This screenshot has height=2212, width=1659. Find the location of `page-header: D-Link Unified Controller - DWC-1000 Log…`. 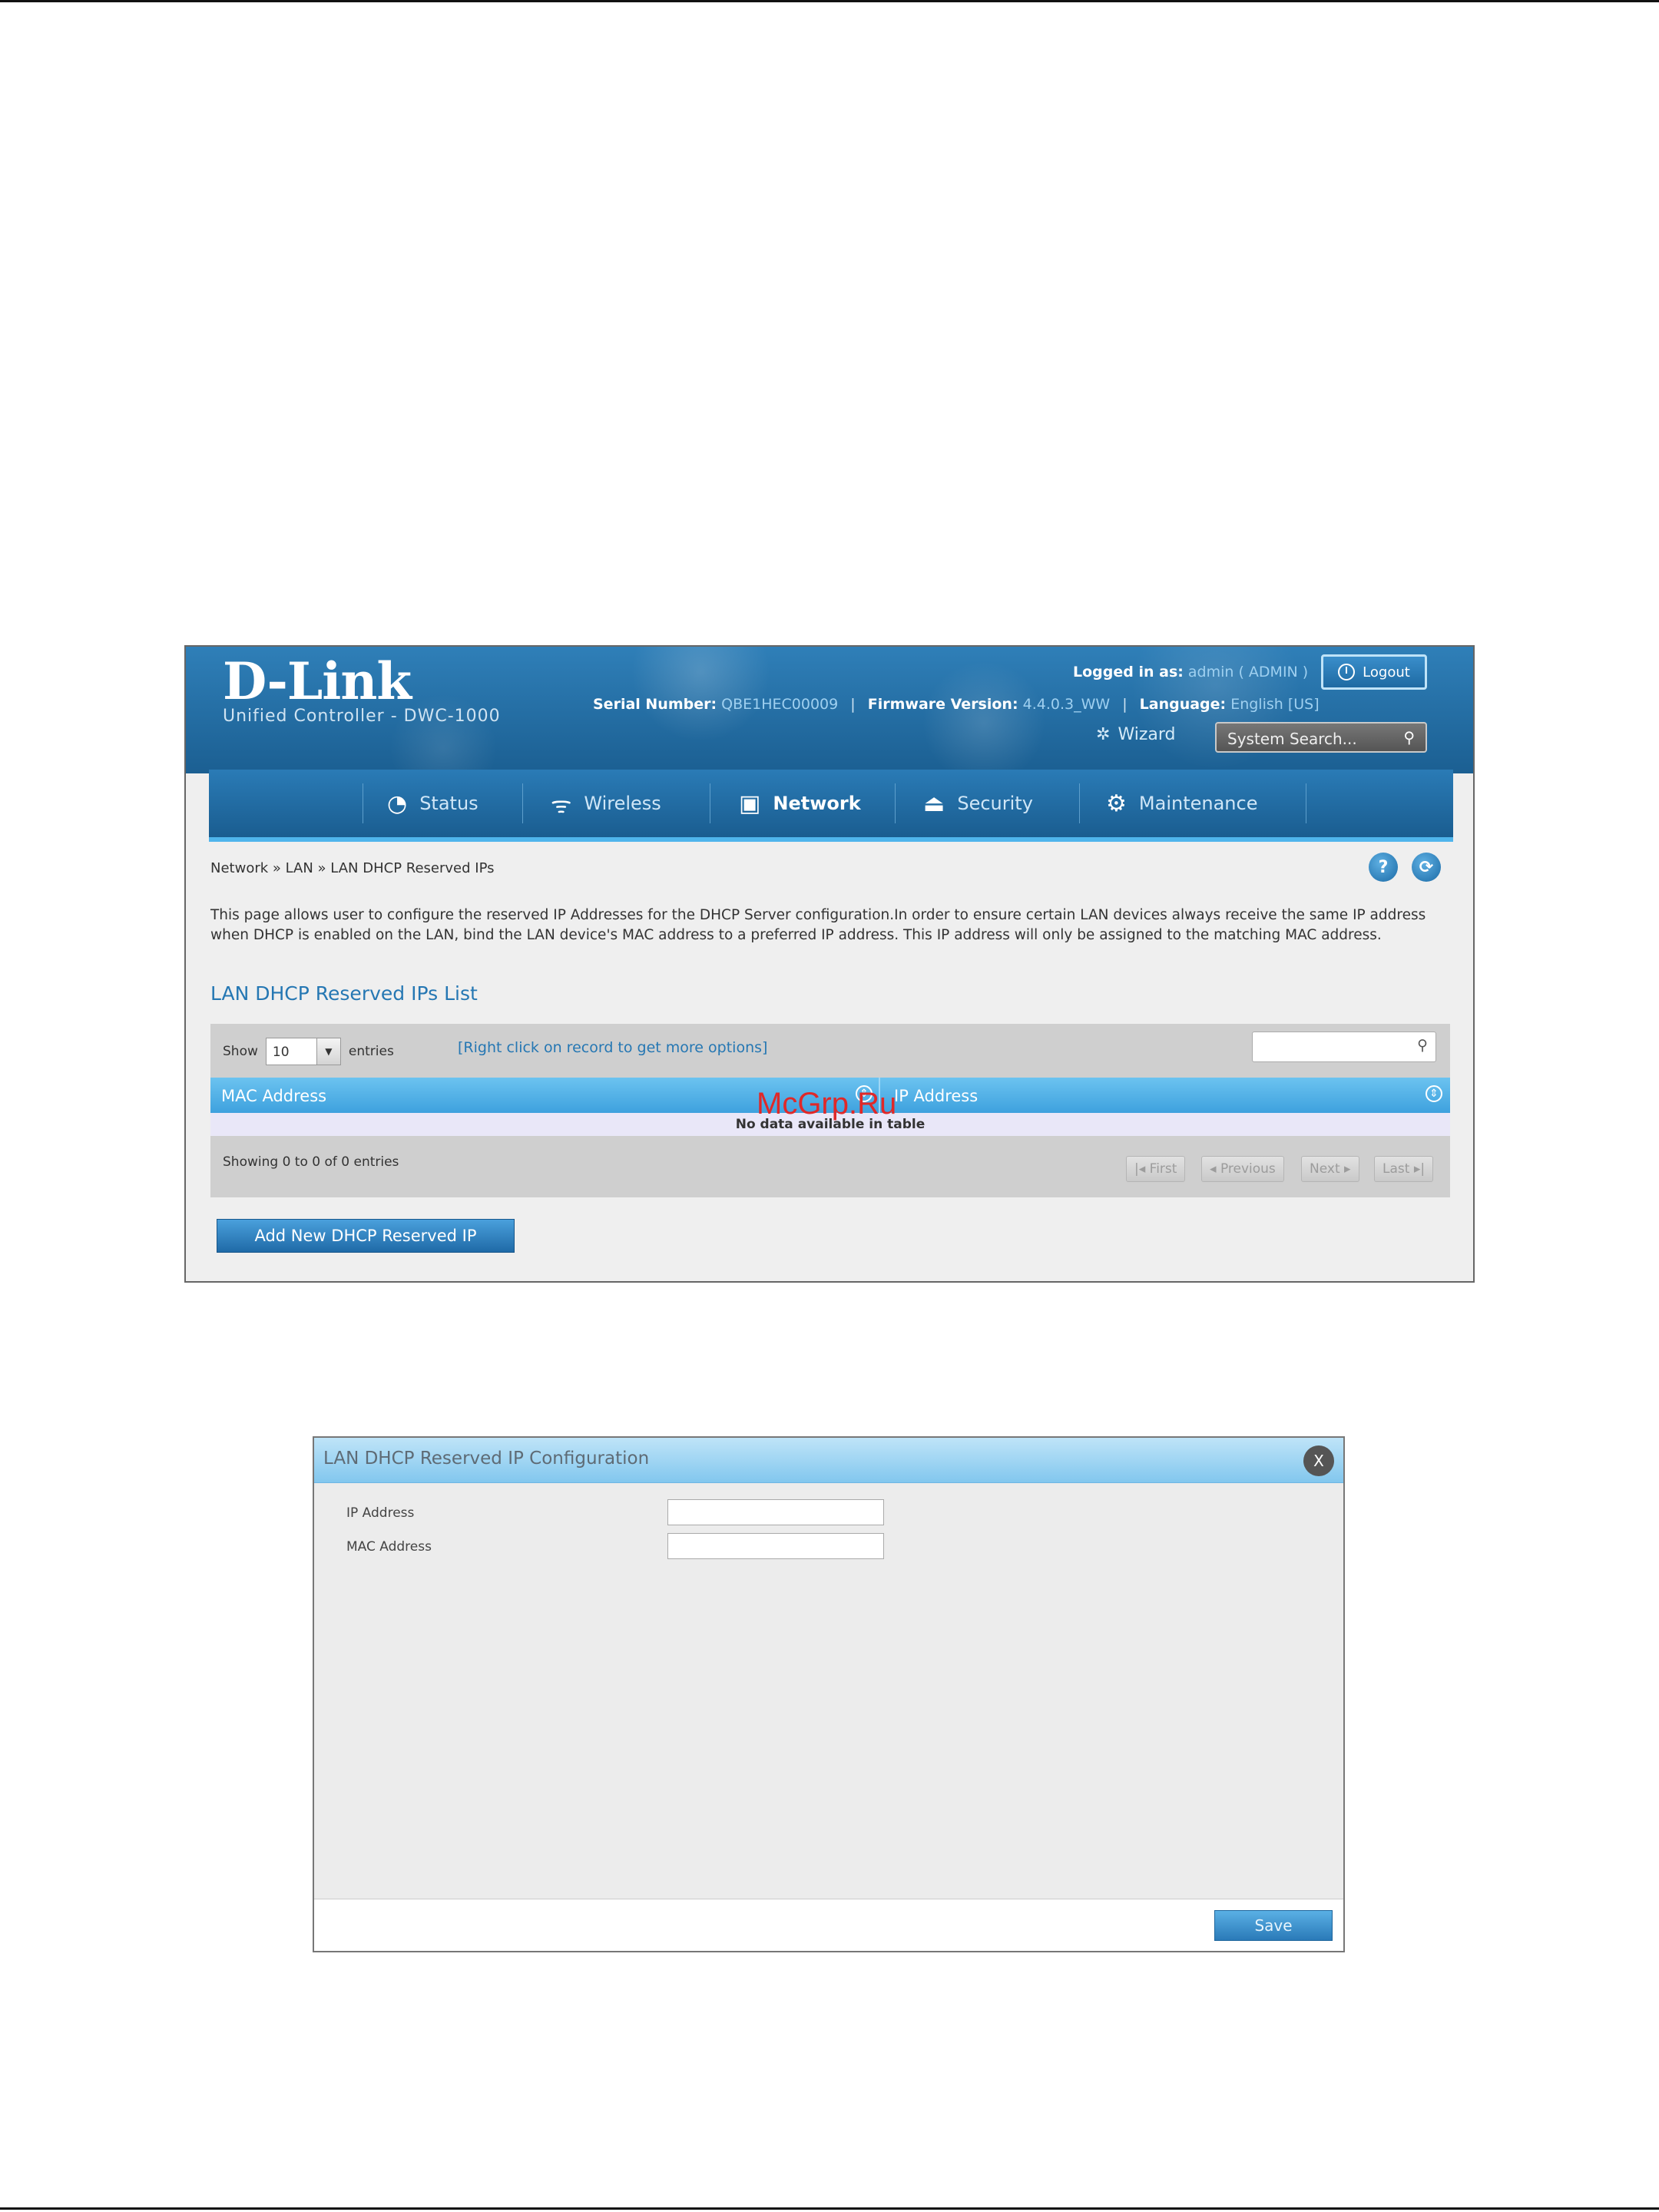

page-header: D-Link Unified Controller - DWC-1000 Log… is located at coordinates (829, 710).